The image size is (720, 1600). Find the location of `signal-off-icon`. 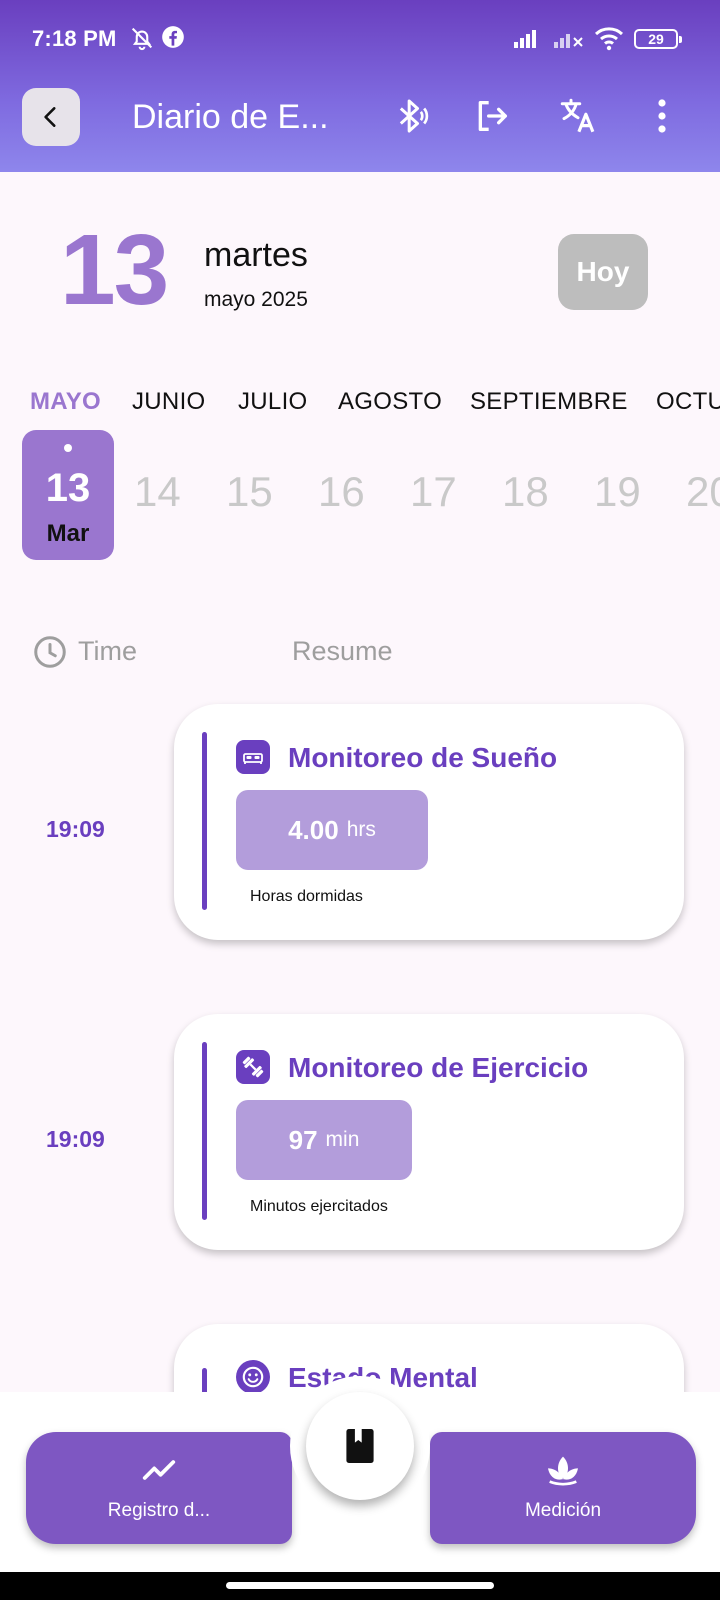

signal-off-icon is located at coordinates (567, 38).